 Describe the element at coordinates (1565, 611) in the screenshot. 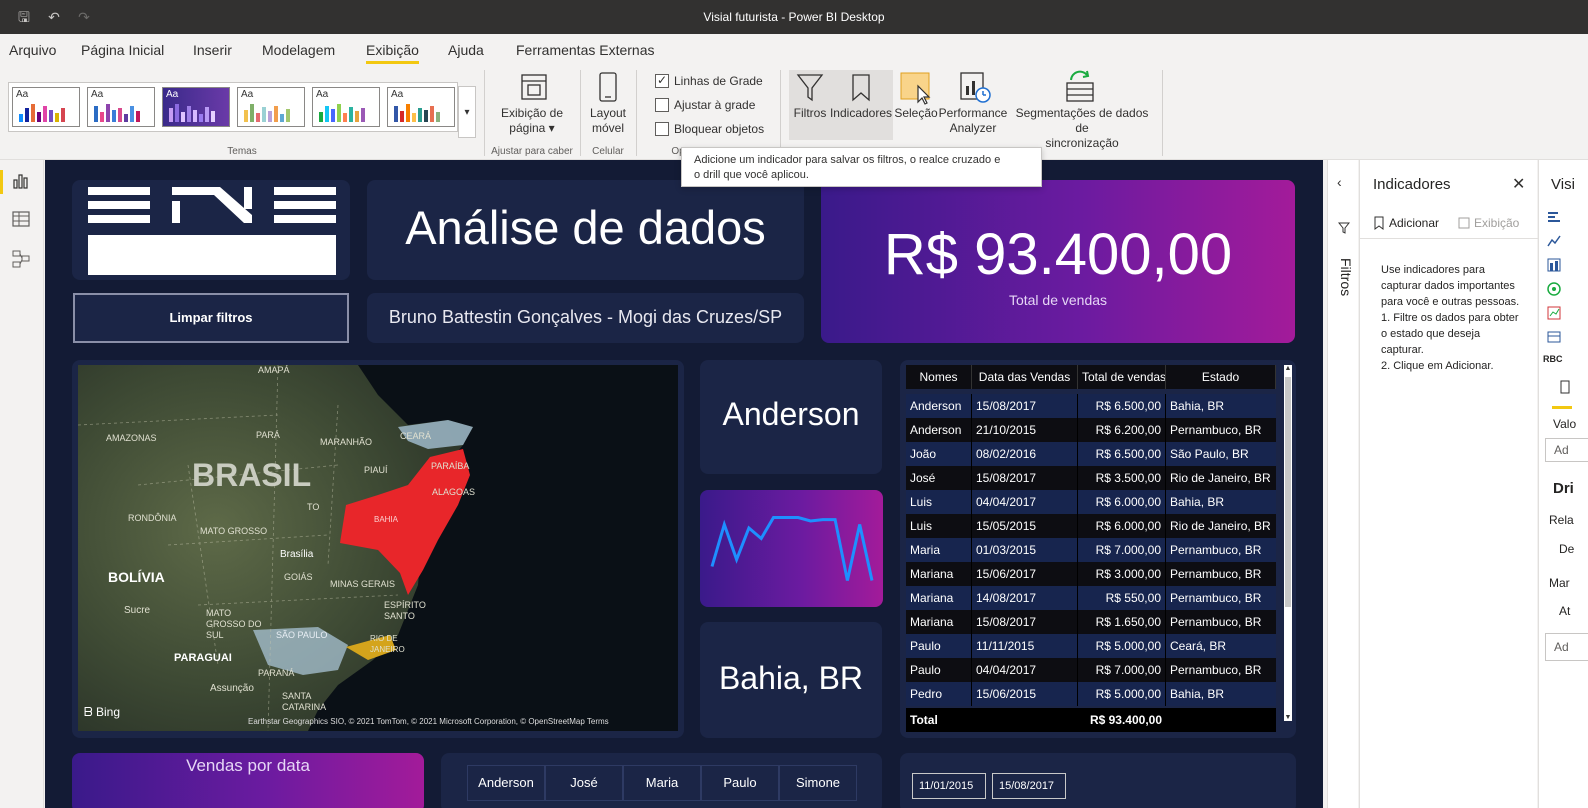

I see `keep-filters-toggle-label: At` at that location.